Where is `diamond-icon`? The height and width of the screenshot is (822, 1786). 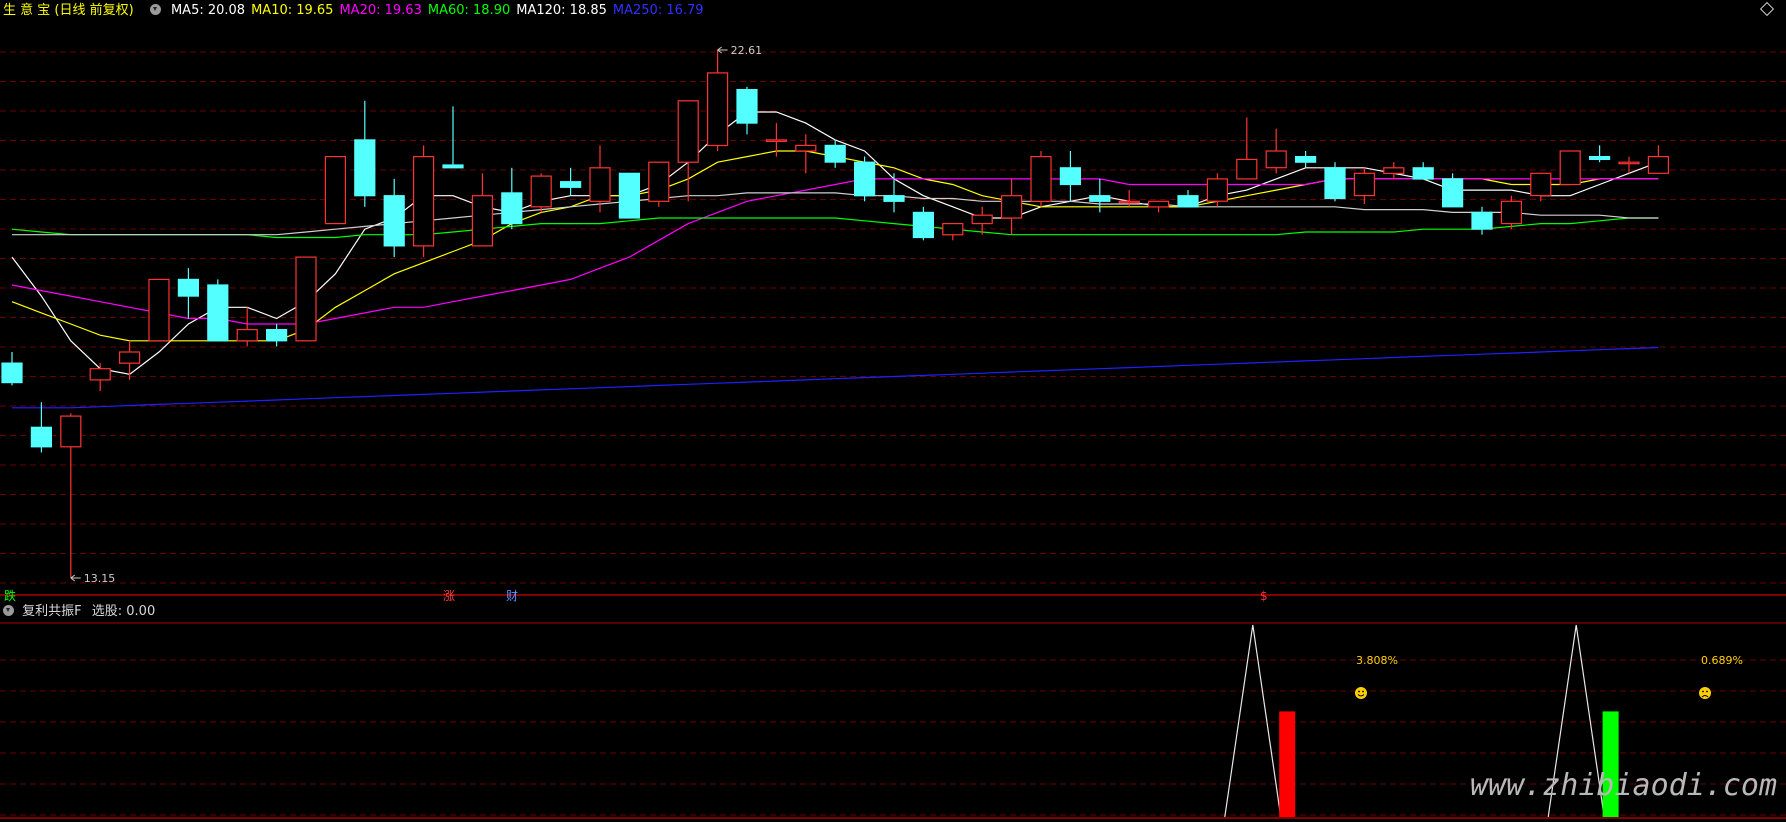
diamond-icon is located at coordinates (1767, 9).